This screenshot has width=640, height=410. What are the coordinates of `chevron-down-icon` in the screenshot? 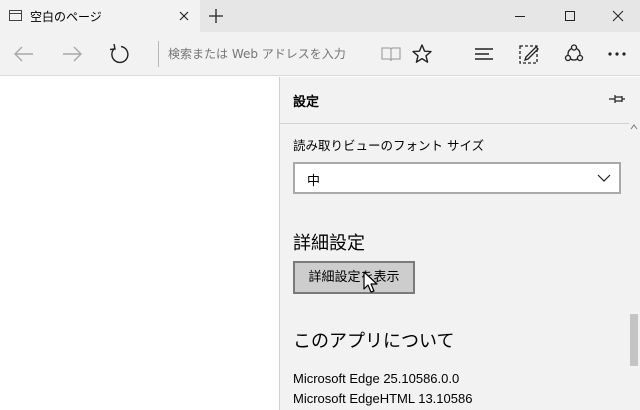 It's located at (604, 178).